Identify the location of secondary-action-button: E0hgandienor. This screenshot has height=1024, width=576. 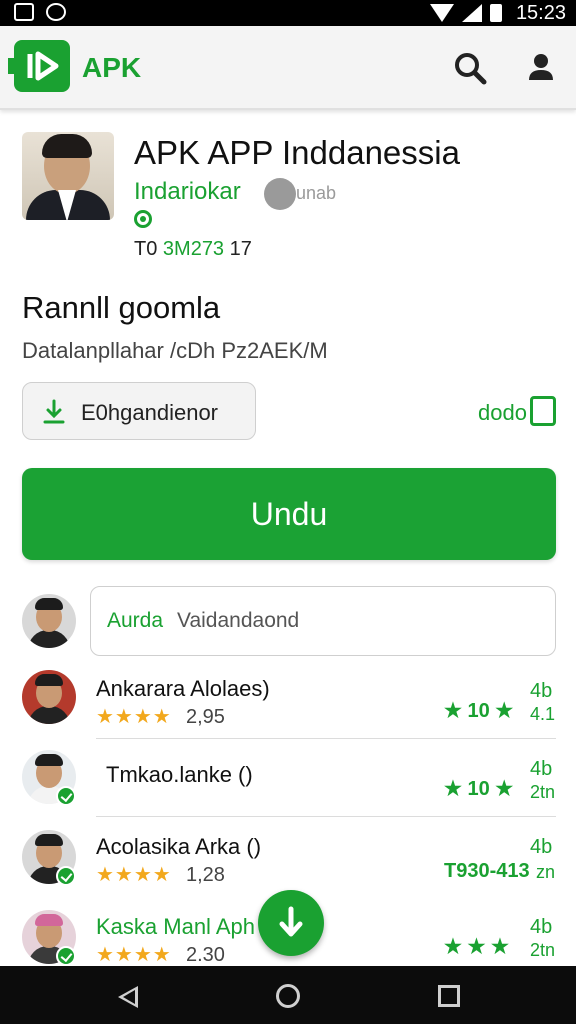
(139, 411).